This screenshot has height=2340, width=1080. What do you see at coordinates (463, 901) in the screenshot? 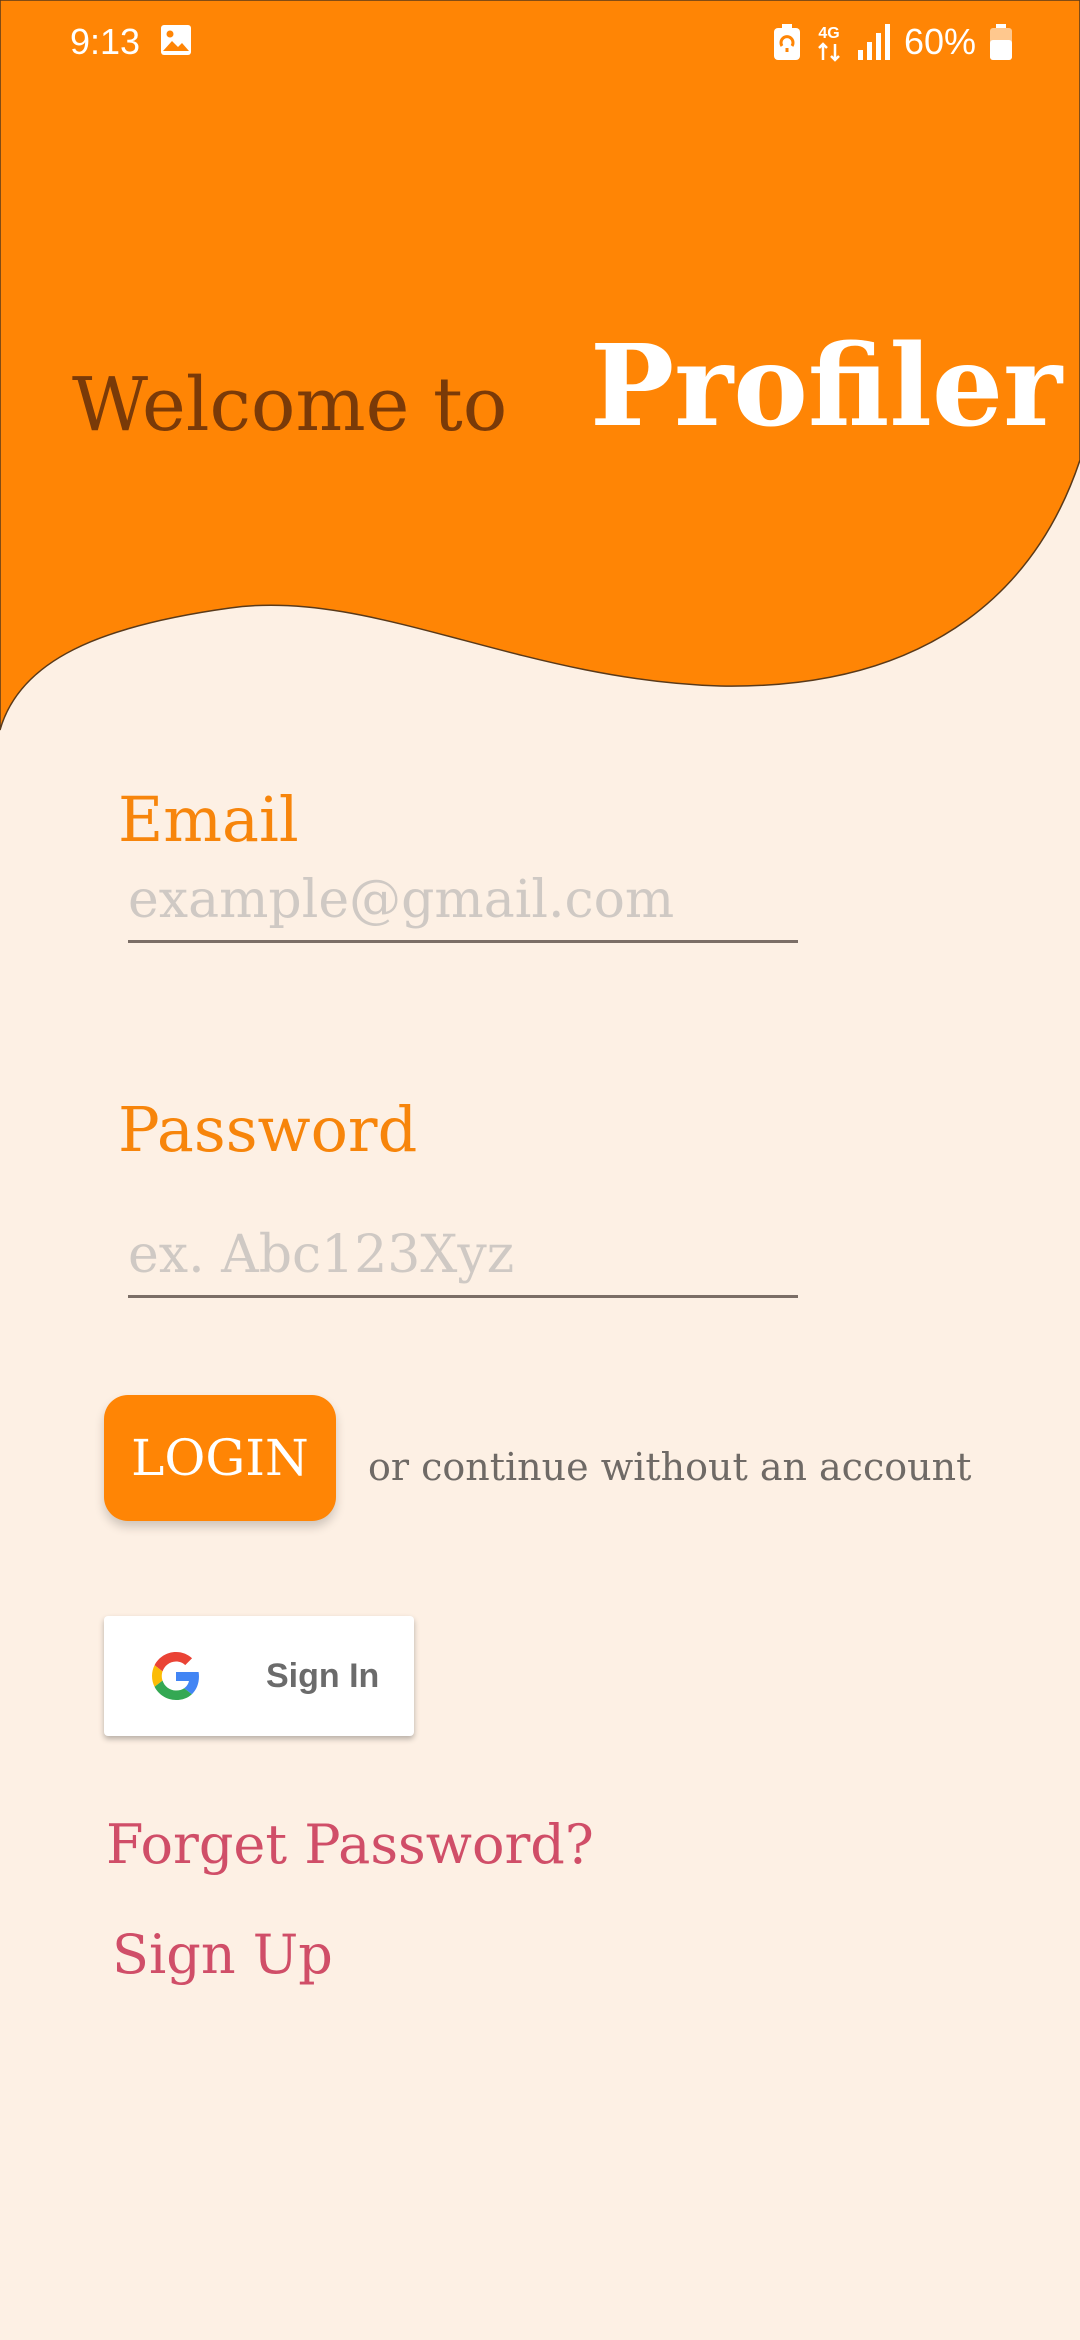
I see `email-field` at bounding box center [463, 901].